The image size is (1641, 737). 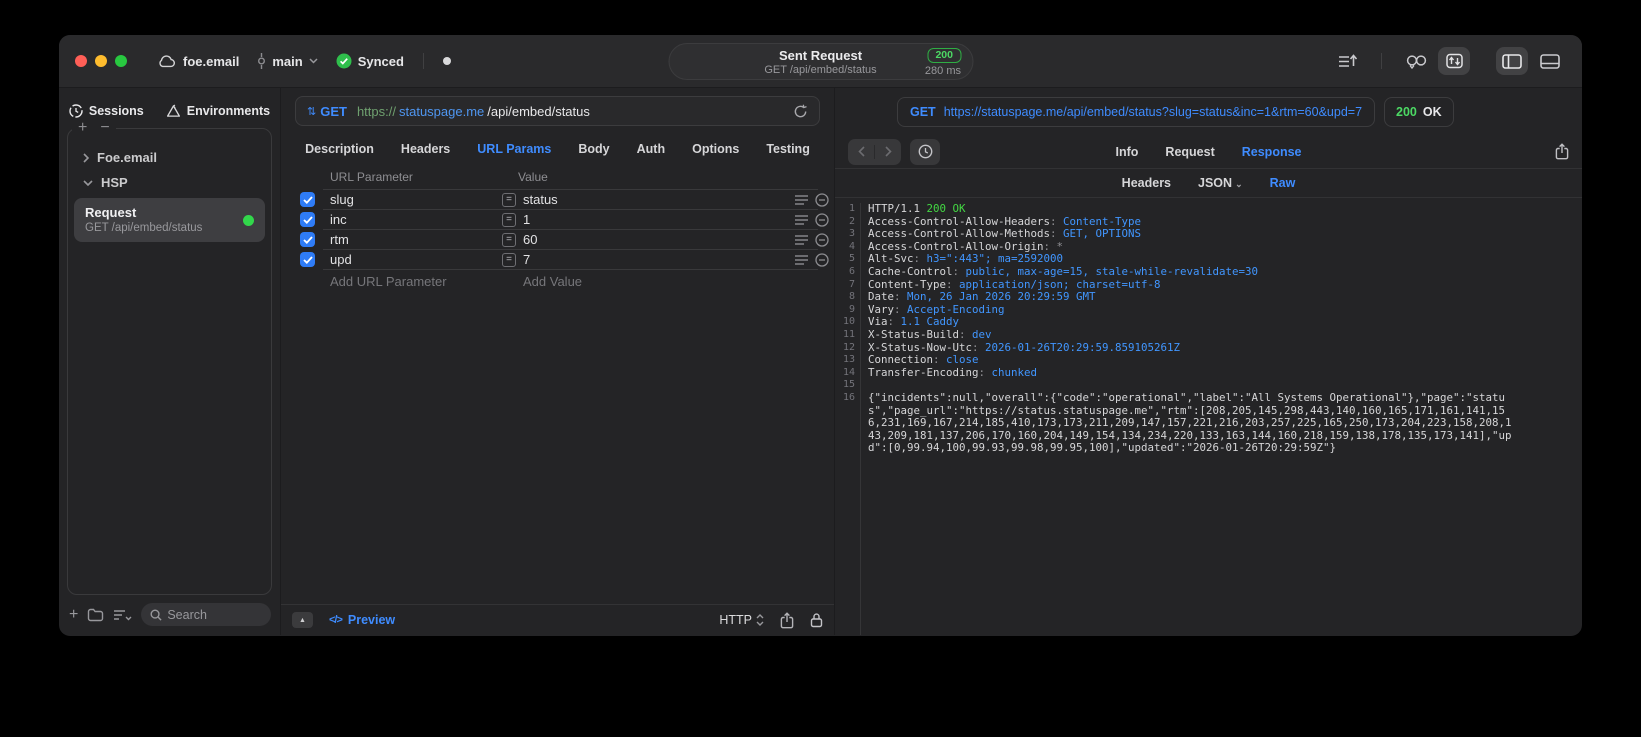 What do you see at coordinates (156, 615) in the screenshot?
I see `search-icon` at bounding box center [156, 615].